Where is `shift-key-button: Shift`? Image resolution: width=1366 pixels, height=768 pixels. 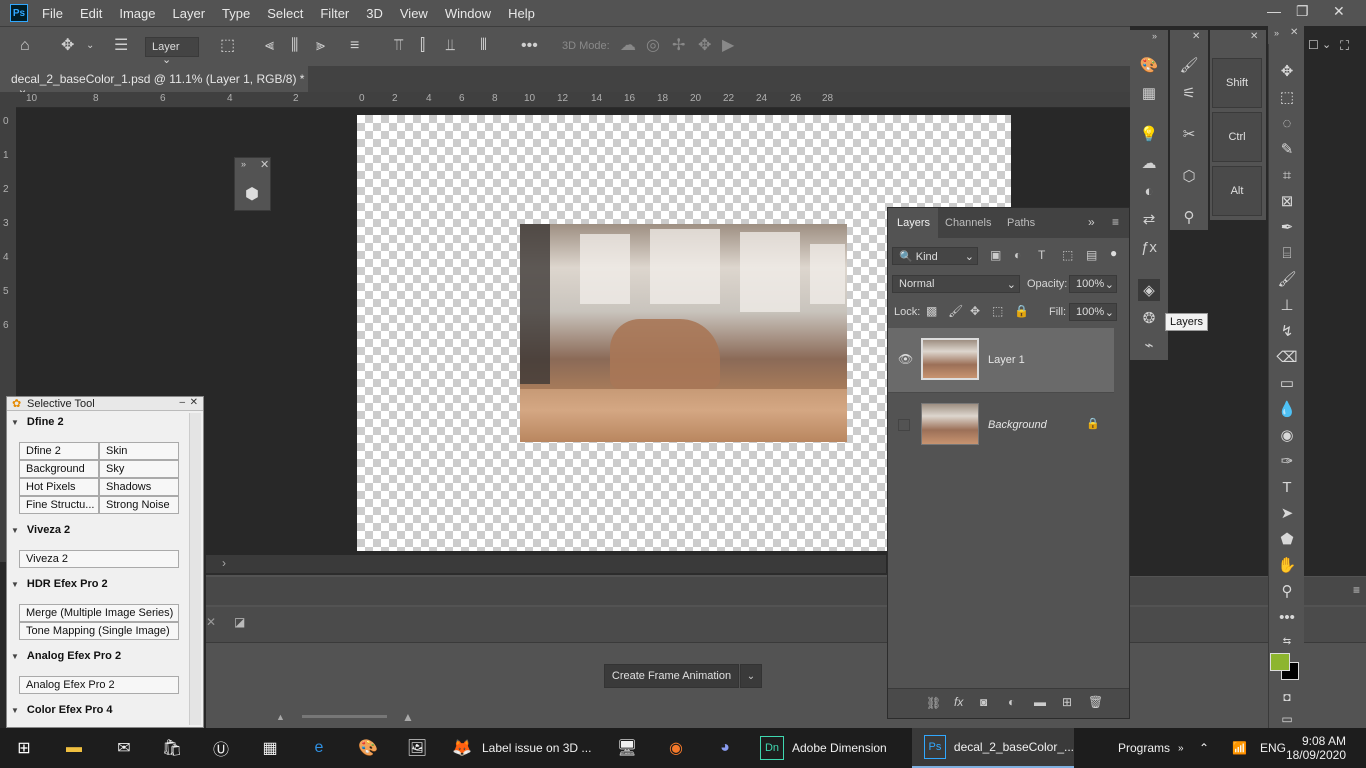 shift-key-button: Shift is located at coordinates (1237, 83).